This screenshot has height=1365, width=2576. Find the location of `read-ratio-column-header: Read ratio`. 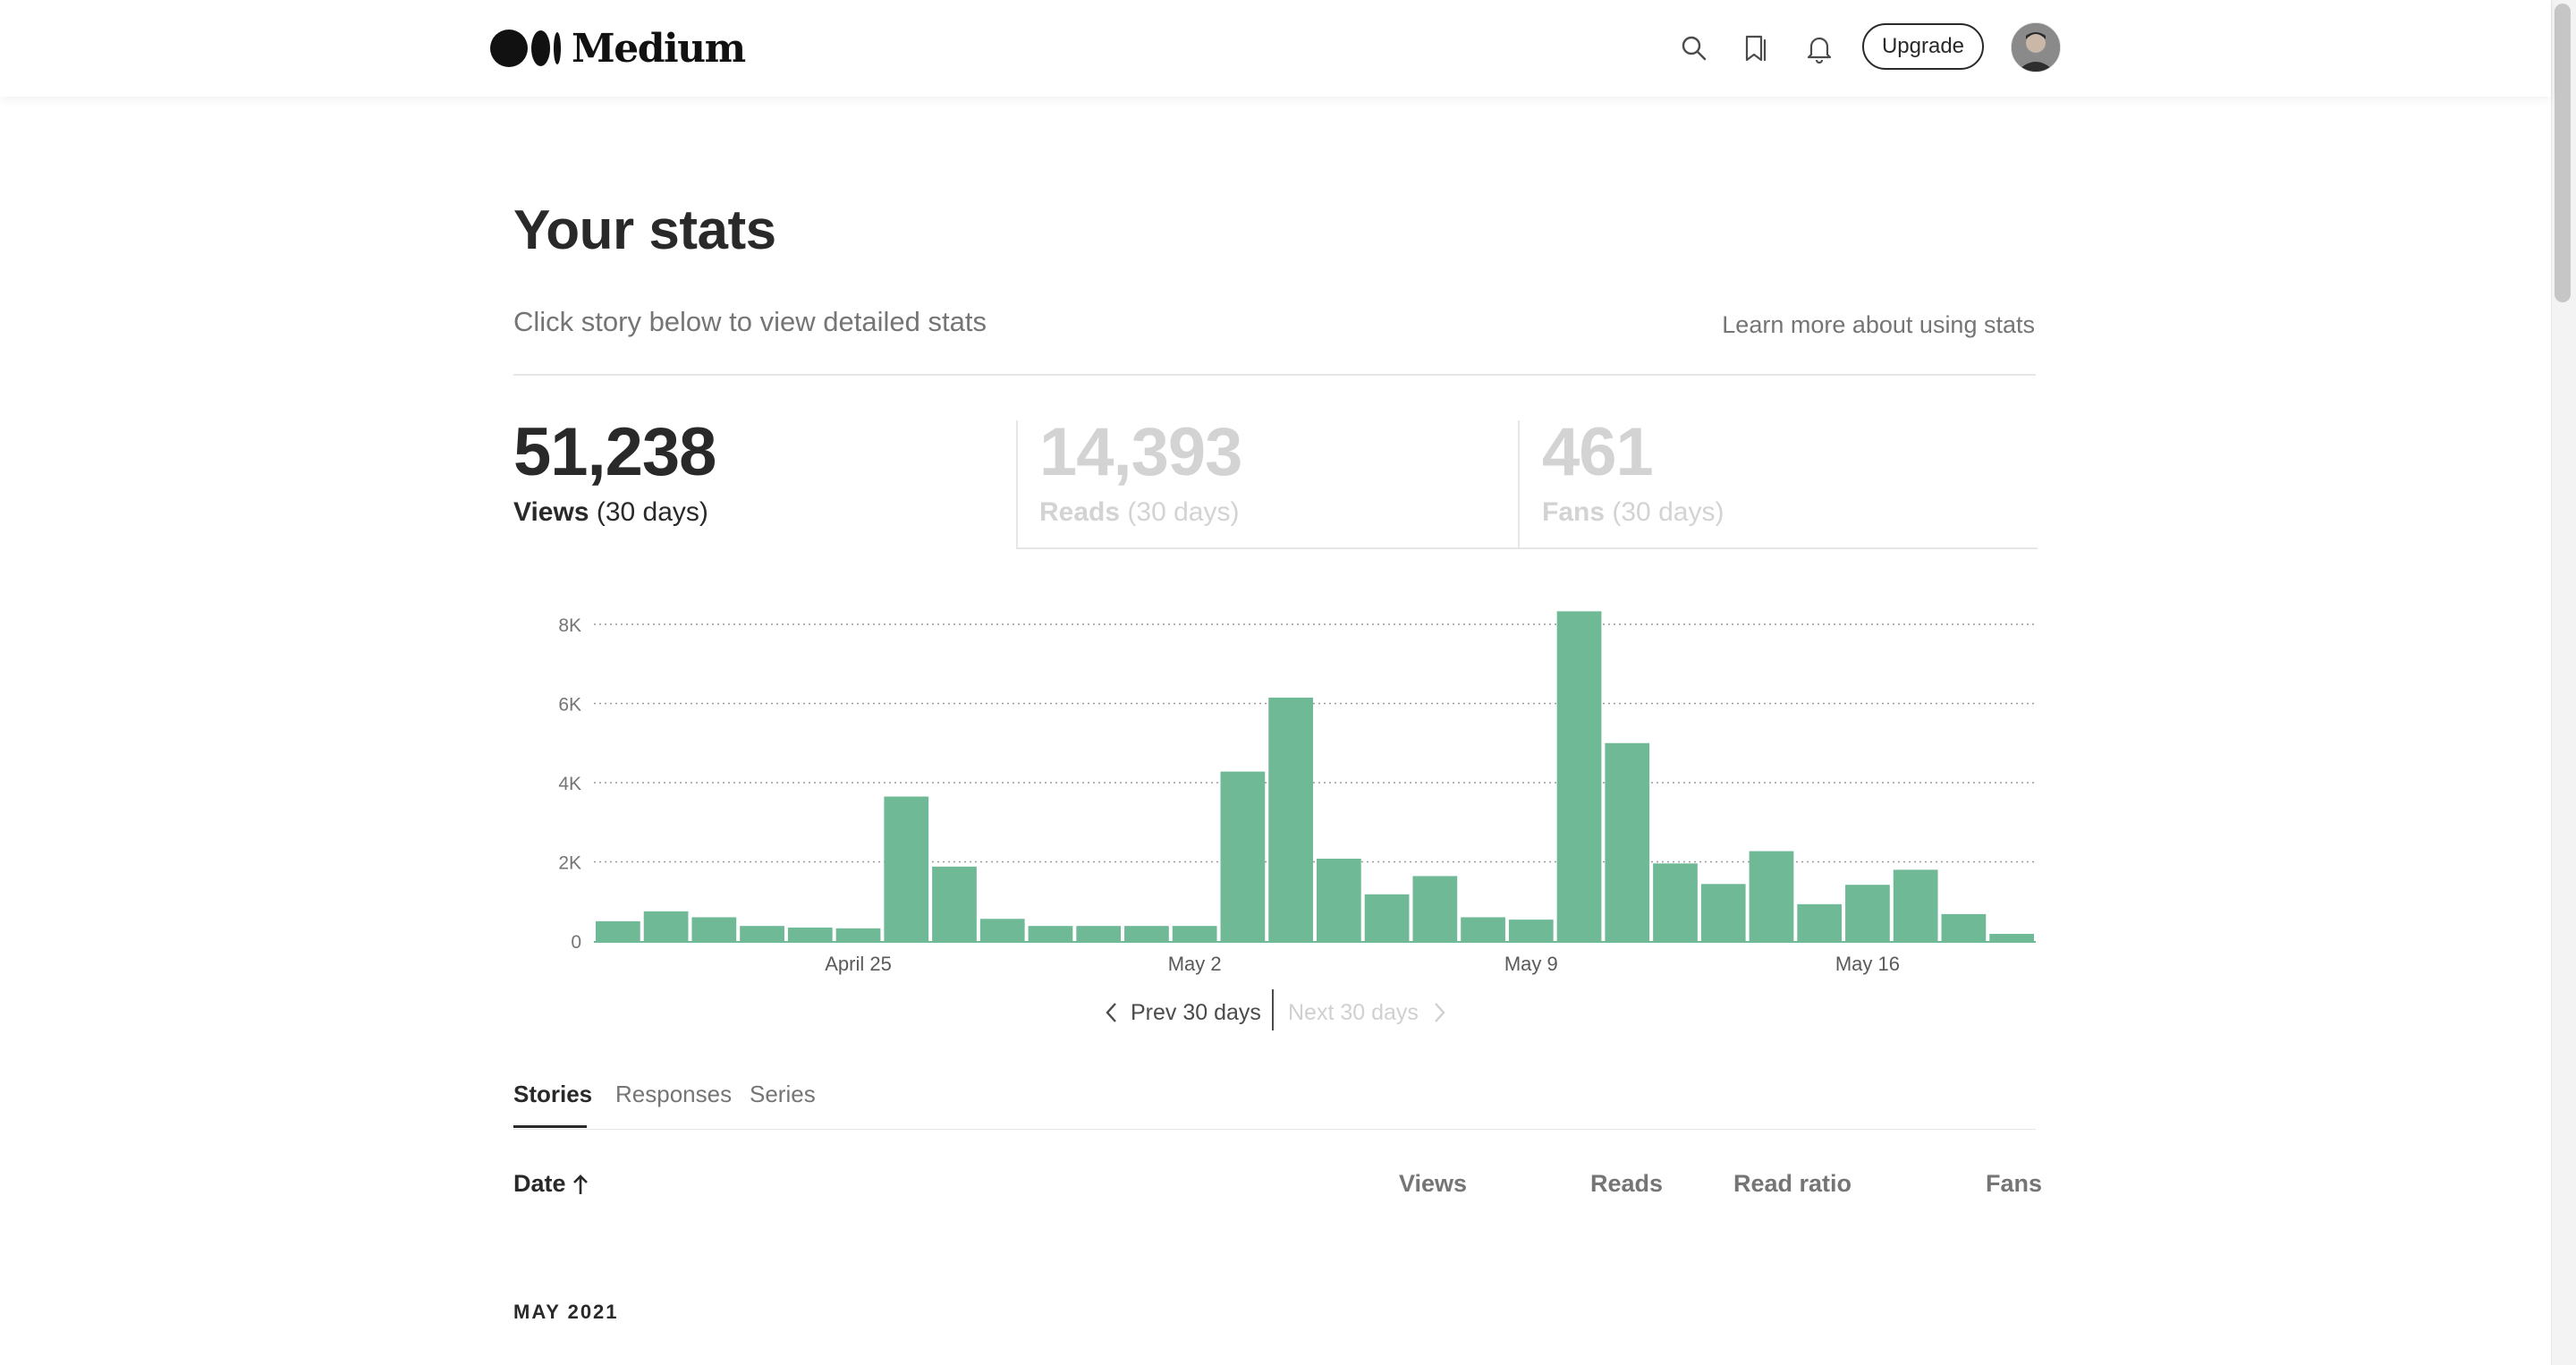

read-ratio-column-header: Read ratio is located at coordinates (1792, 1184).